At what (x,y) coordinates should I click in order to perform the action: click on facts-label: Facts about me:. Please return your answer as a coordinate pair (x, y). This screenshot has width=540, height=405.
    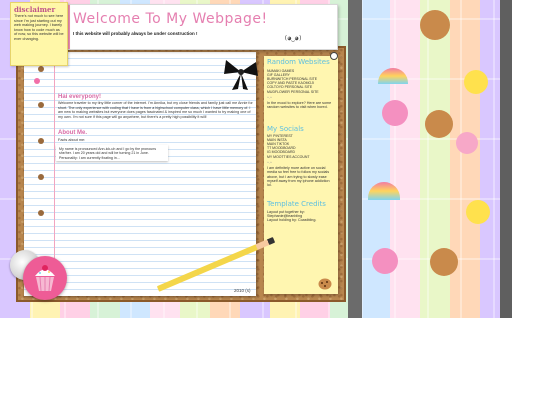
    Looking at the image, I should click on (72, 140).